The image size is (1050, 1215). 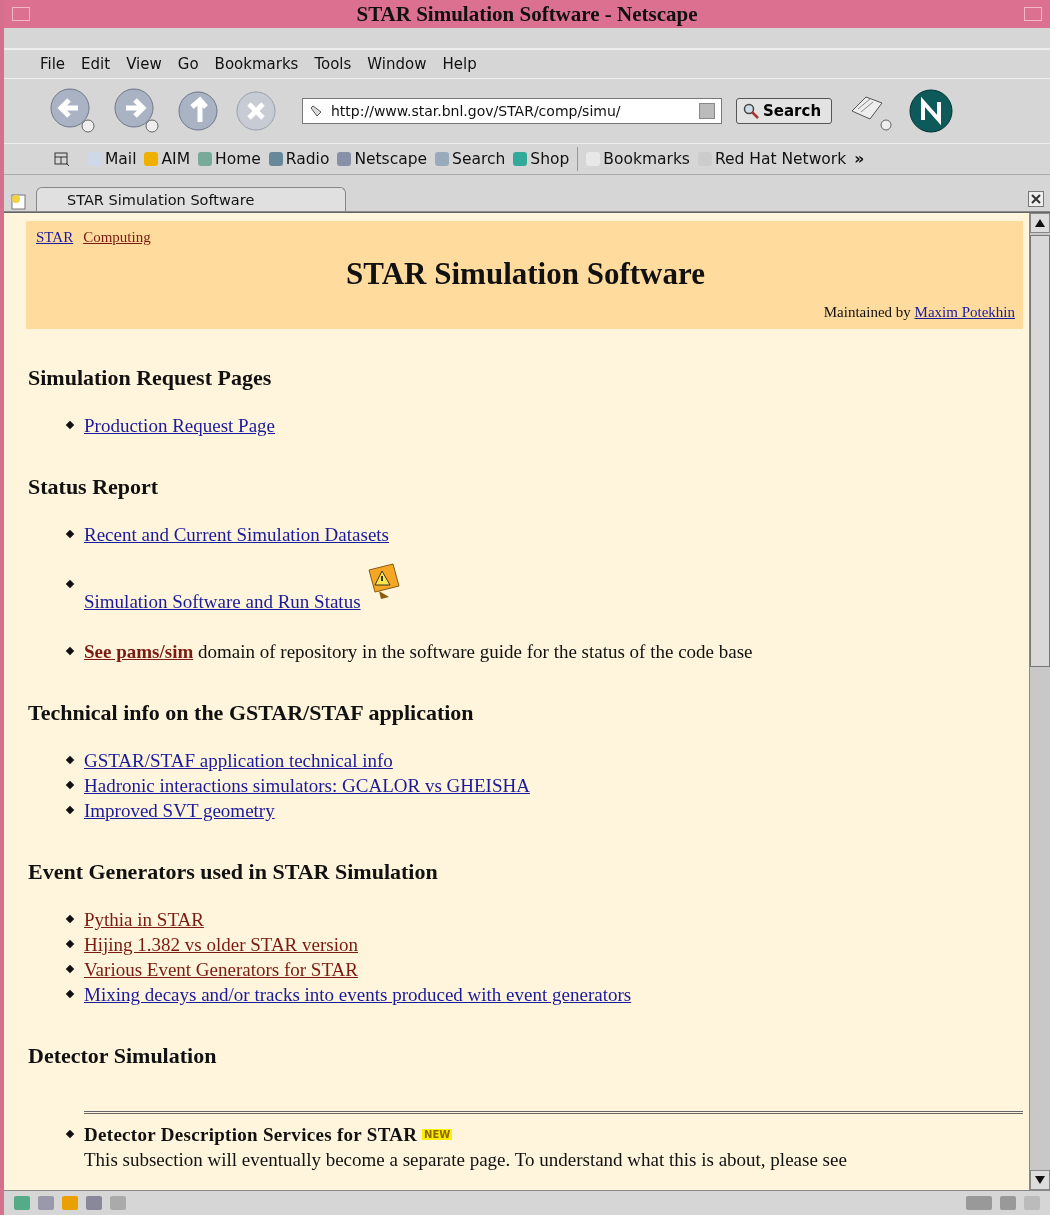 What do you see at coordinates (139, 651) in the screenshot?
I see `list-link: See pams/sim` at bounding box center [139, 651].